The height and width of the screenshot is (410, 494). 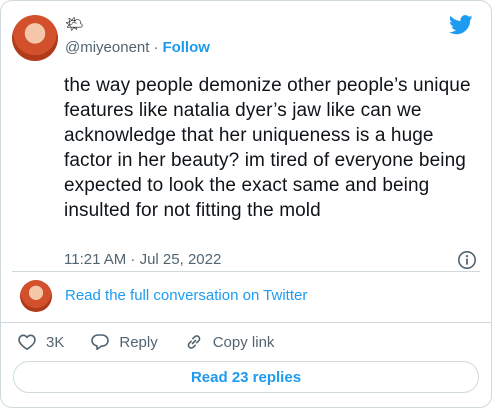 What do you see at coordinates (243, 342) in the screenshot?
I see `copy-link-label: Copy link` at bounding box center [243, 342].